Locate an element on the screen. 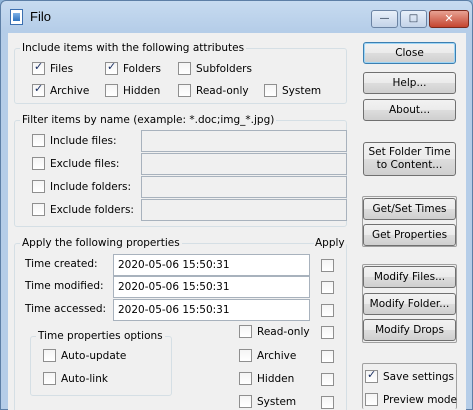  checkbox-archive: Archive is located at coordinates (61, 89).